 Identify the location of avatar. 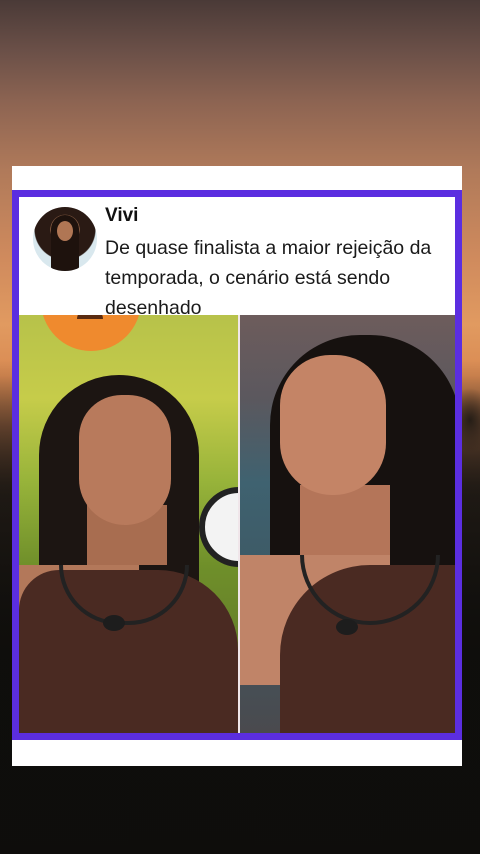
(65, 239).